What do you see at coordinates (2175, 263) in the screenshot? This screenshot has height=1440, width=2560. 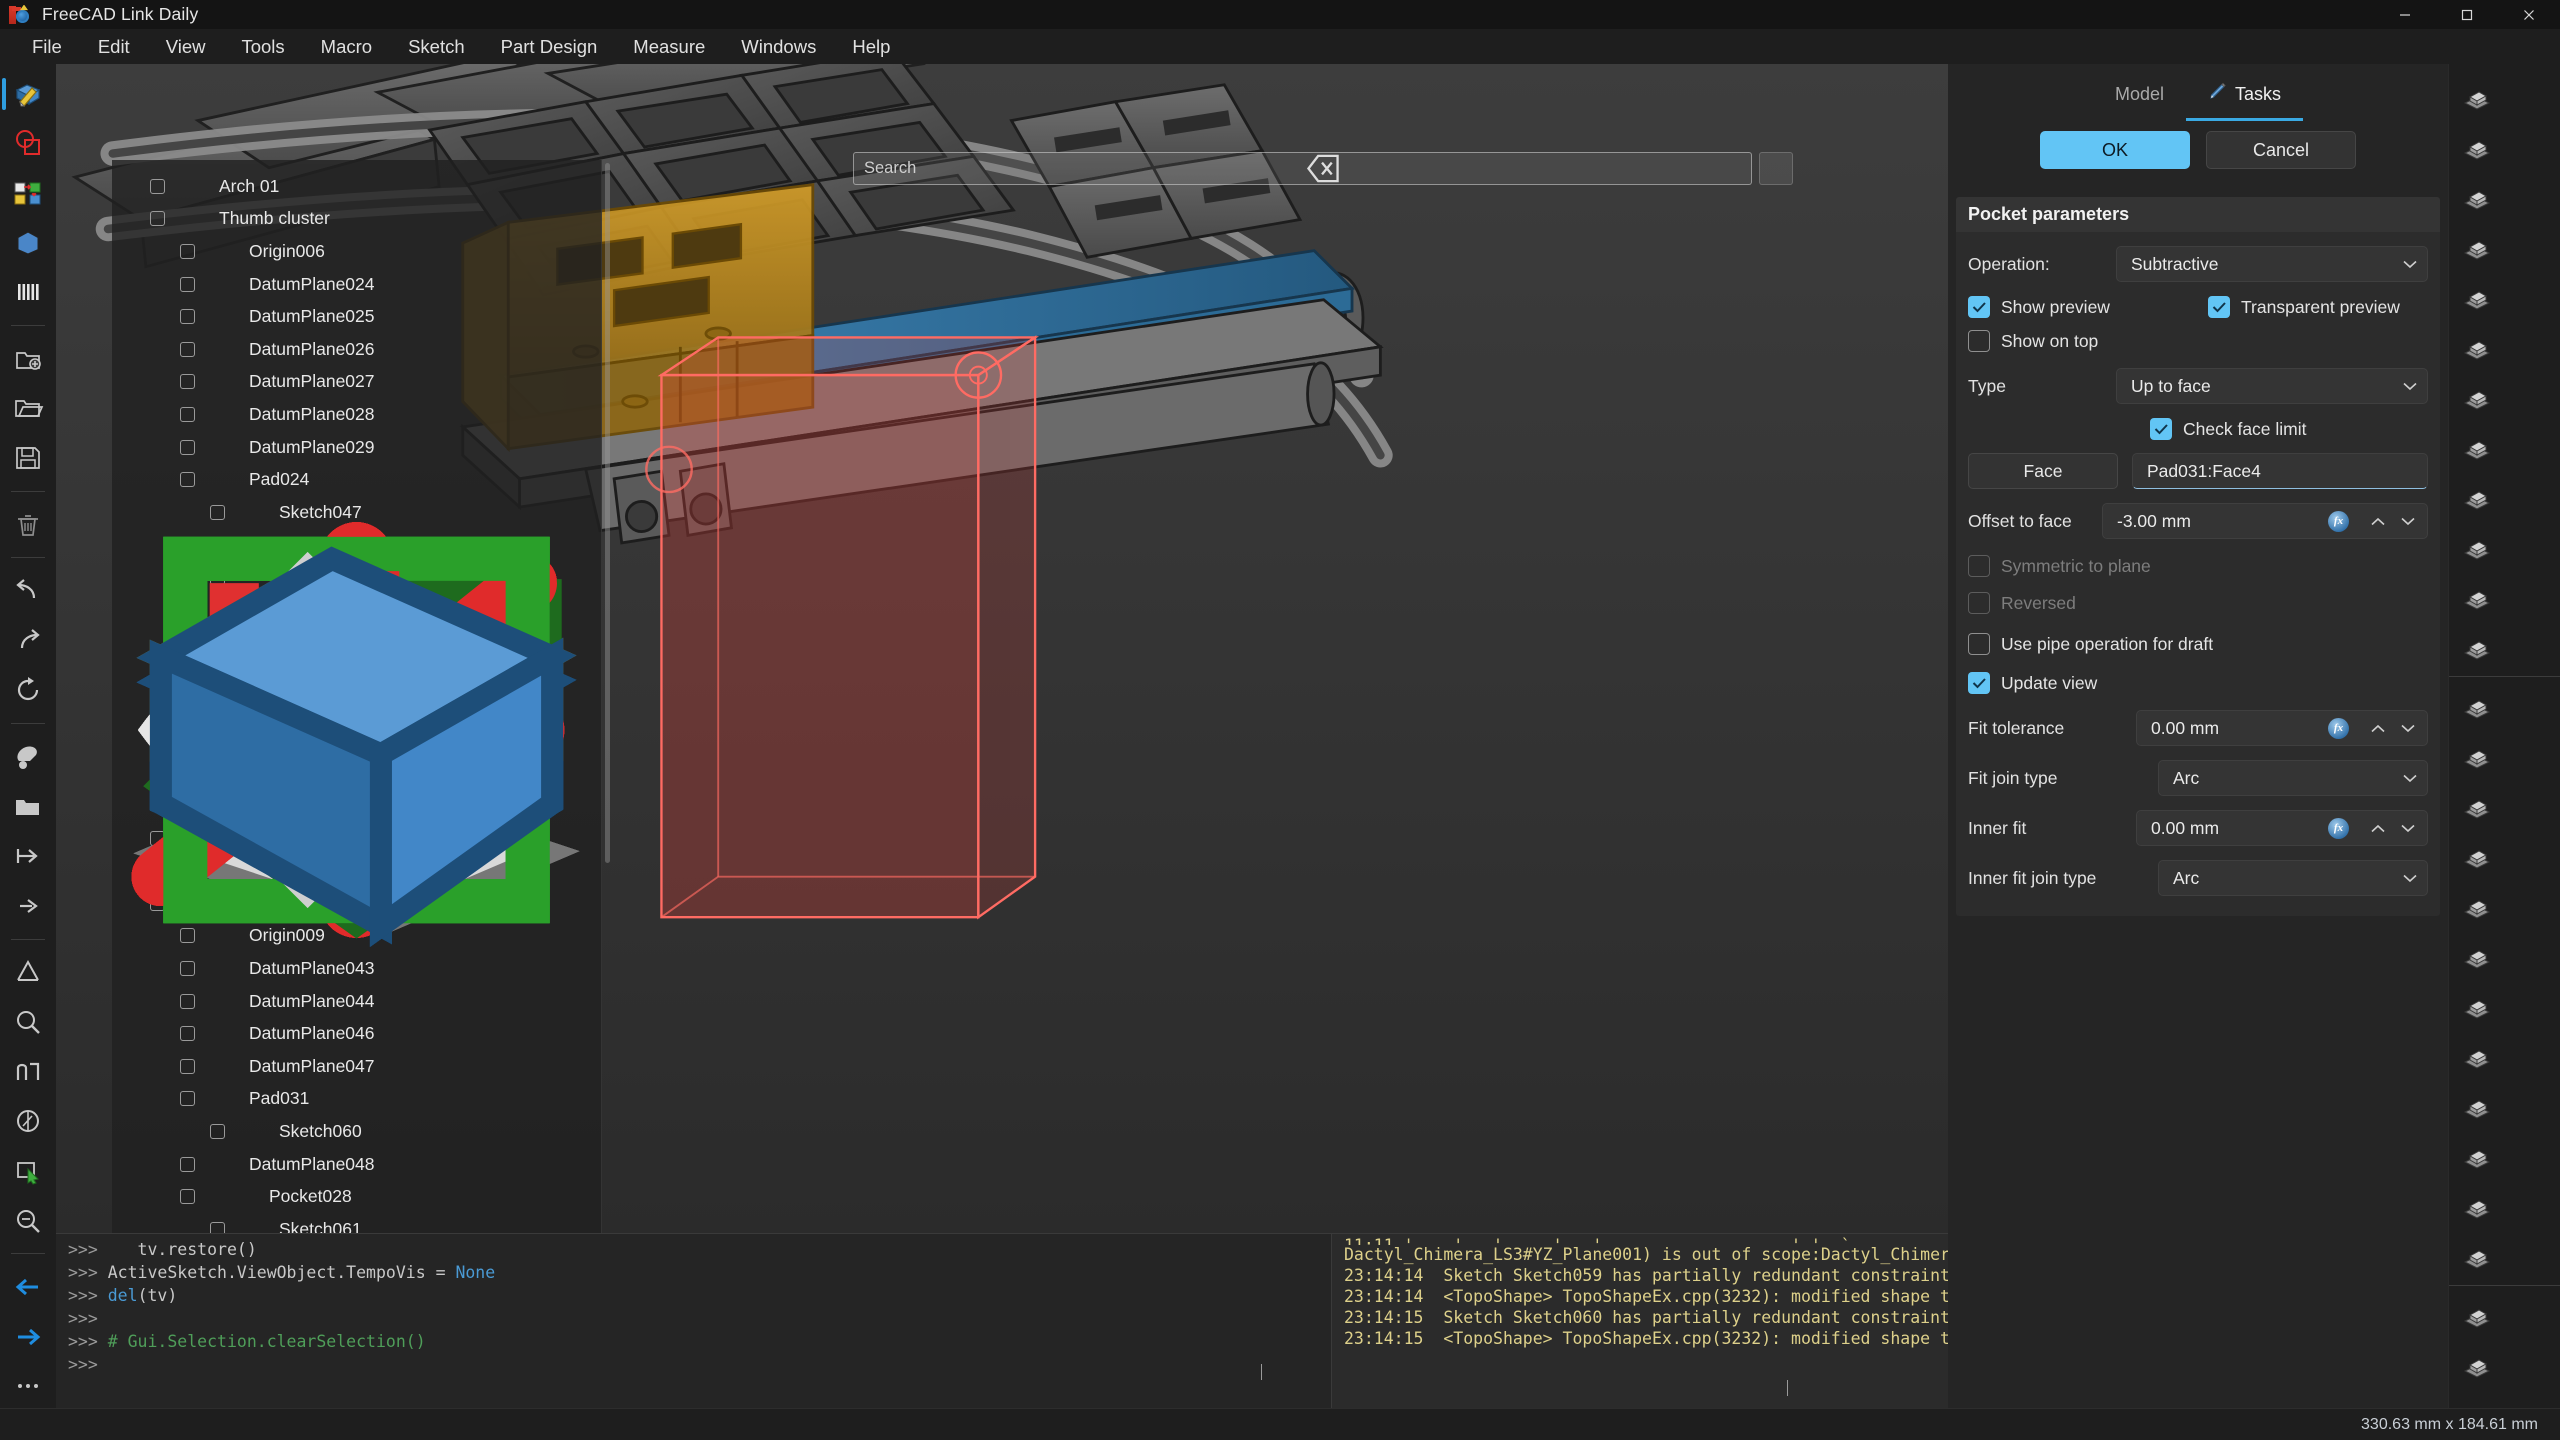 I see `operation-value: Subtractive` at bounding box center [2175, 263].